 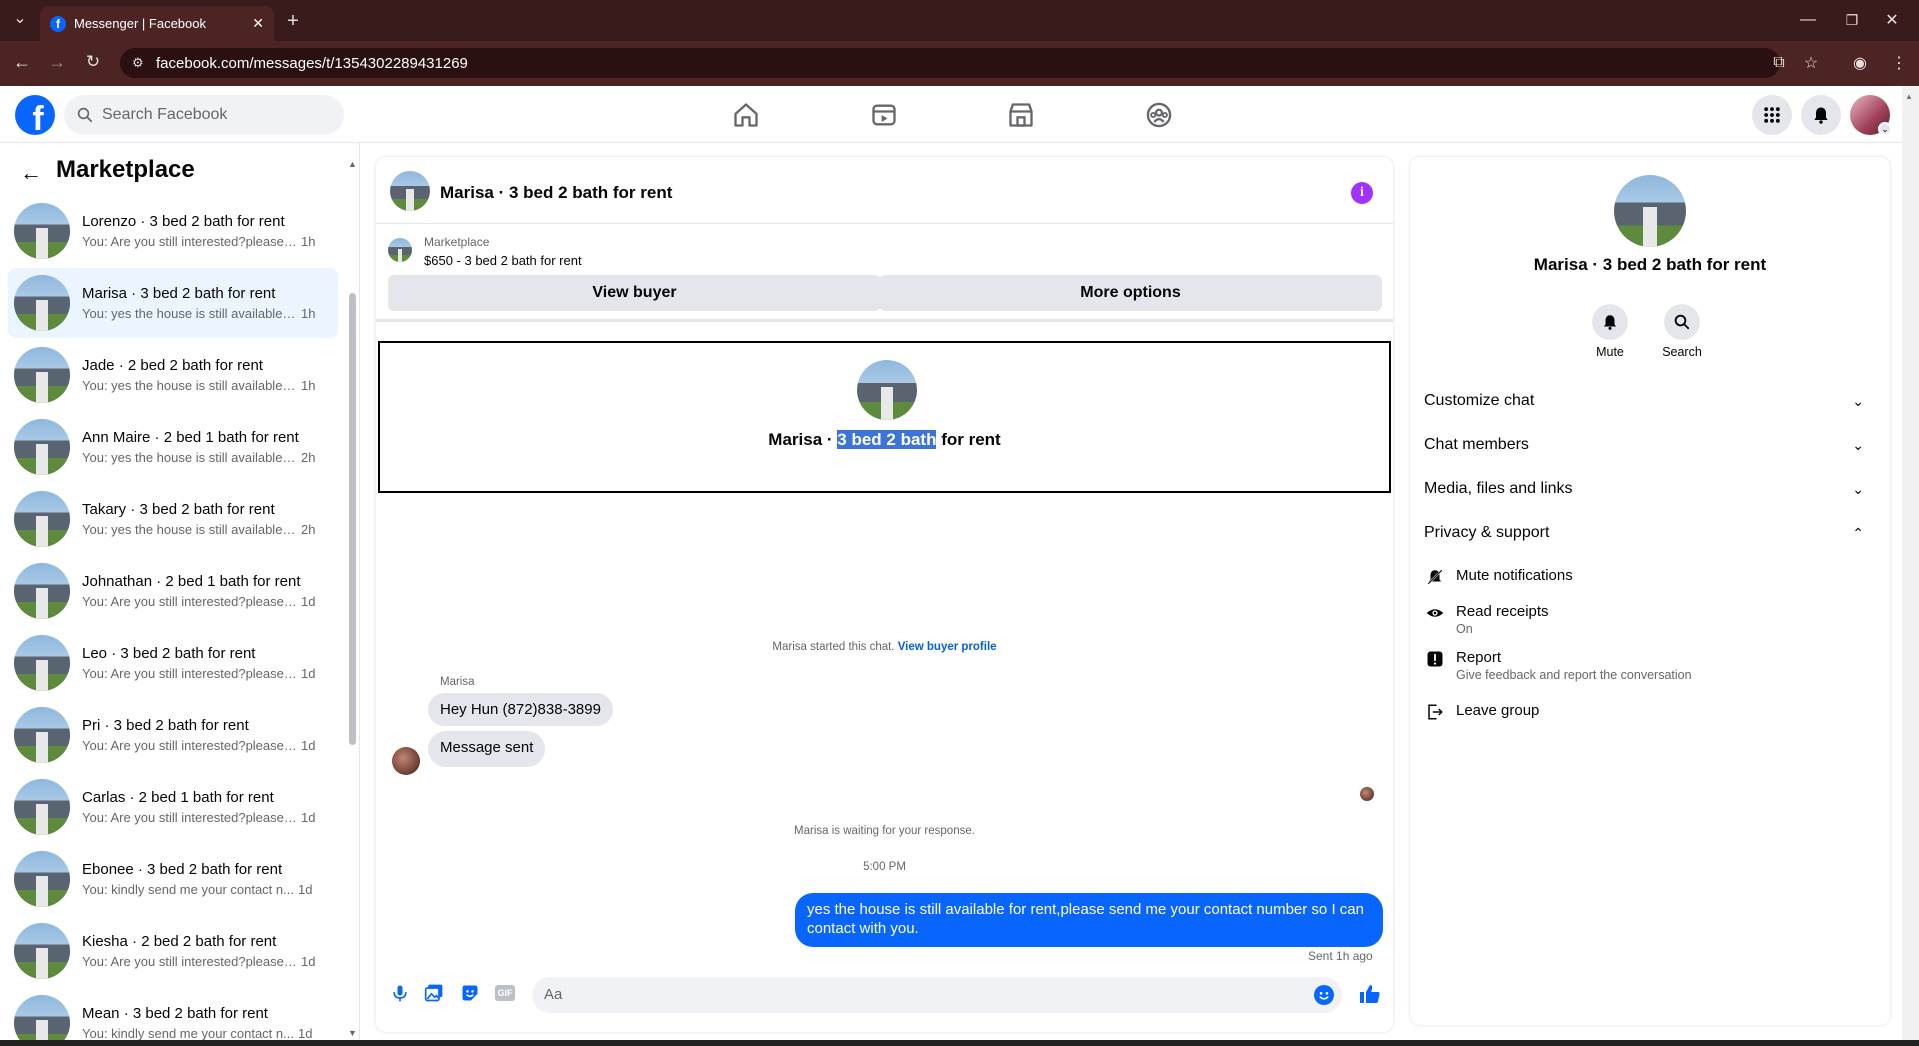 I want to click on search-placeholder: Search Facebook, so click(x=165, y=114).